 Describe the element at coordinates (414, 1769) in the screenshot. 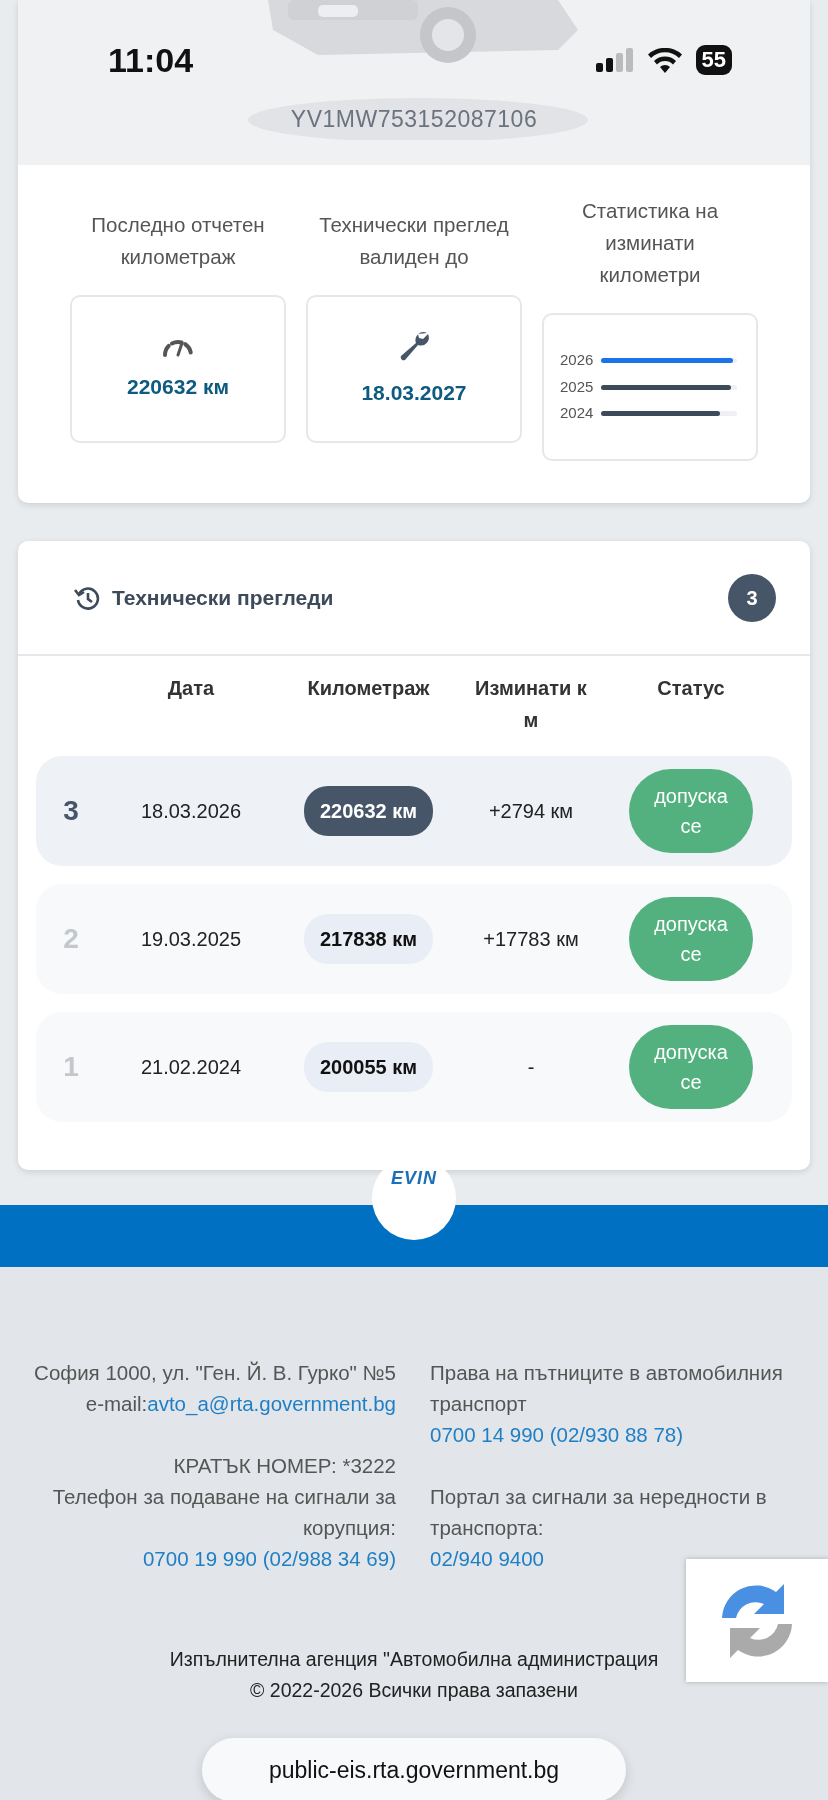

I see `address-bar: public-eis.rta.government.bg` at that location.